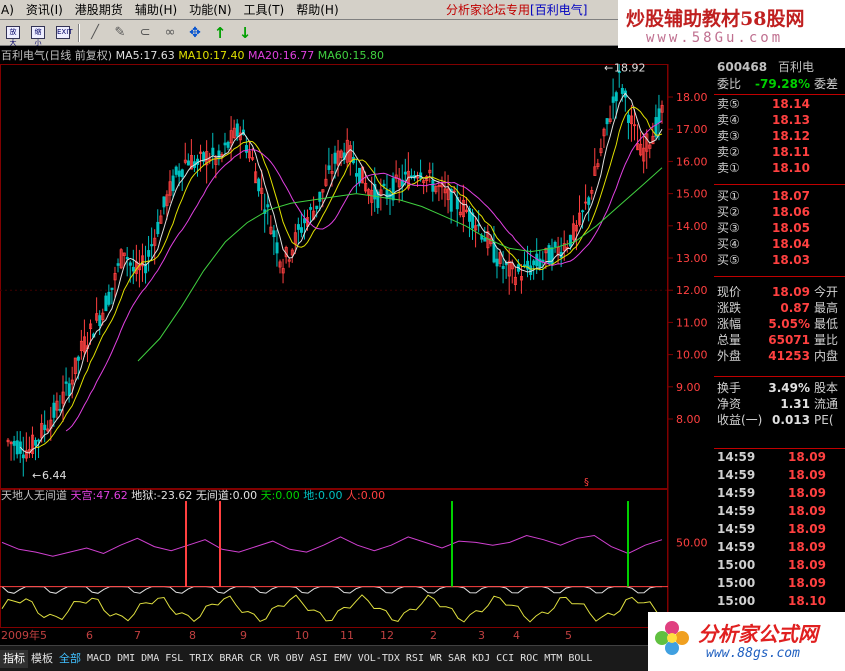 This screenshot has height=671, width=845. I want to click on indicator-diyu: 地狱:-23.62, so click(162, 495).